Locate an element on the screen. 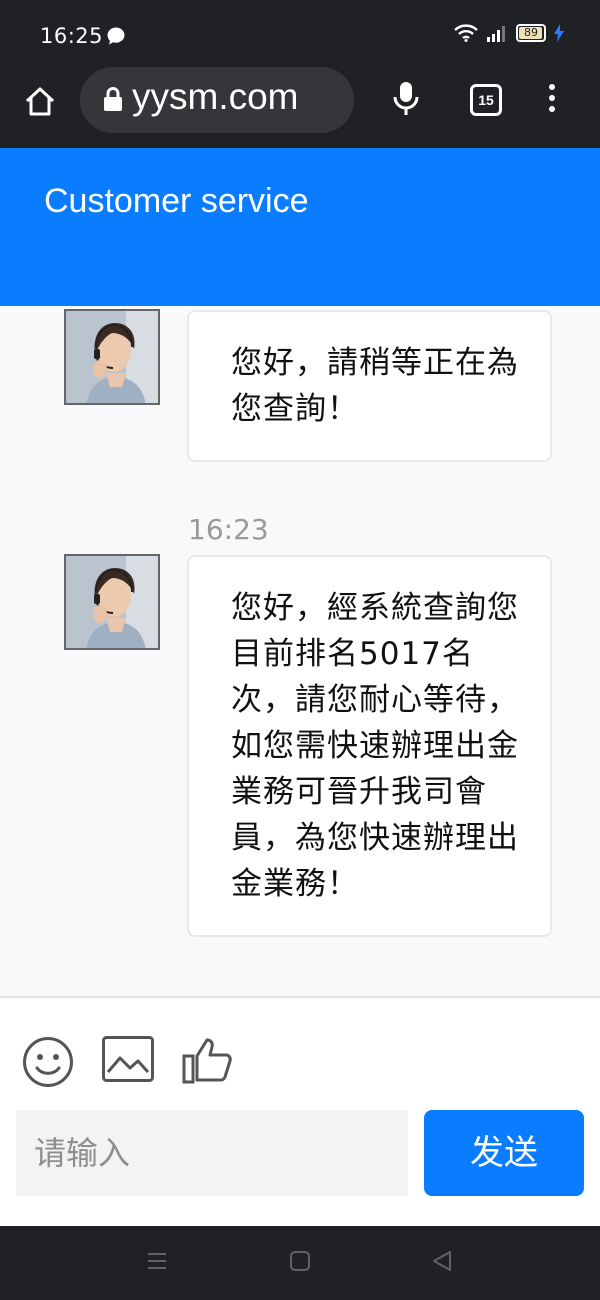 This screenshot has width=600, height=1300. back-nav-icon is located at coordinates (442, 1261).